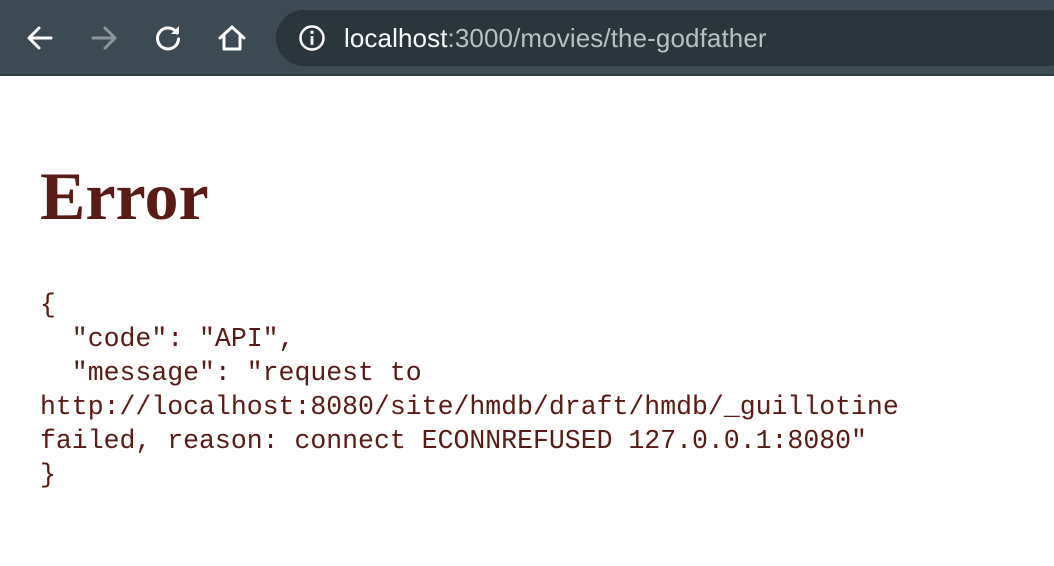 This screenshot has width=1054, height=566. Describe the element at coordinates (312, 38) in the screenshot. I see `info-circle-icon` at that location.